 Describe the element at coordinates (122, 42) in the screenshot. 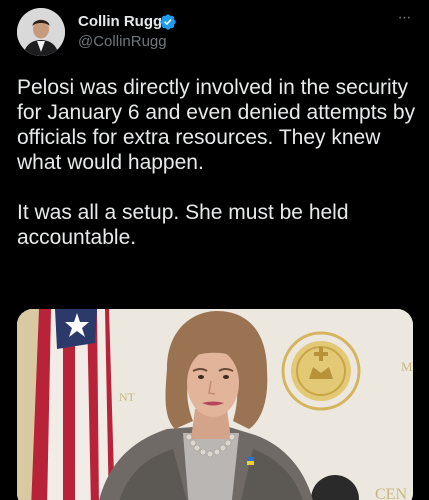

I see `author-handle: @CollinRugg` at that location.